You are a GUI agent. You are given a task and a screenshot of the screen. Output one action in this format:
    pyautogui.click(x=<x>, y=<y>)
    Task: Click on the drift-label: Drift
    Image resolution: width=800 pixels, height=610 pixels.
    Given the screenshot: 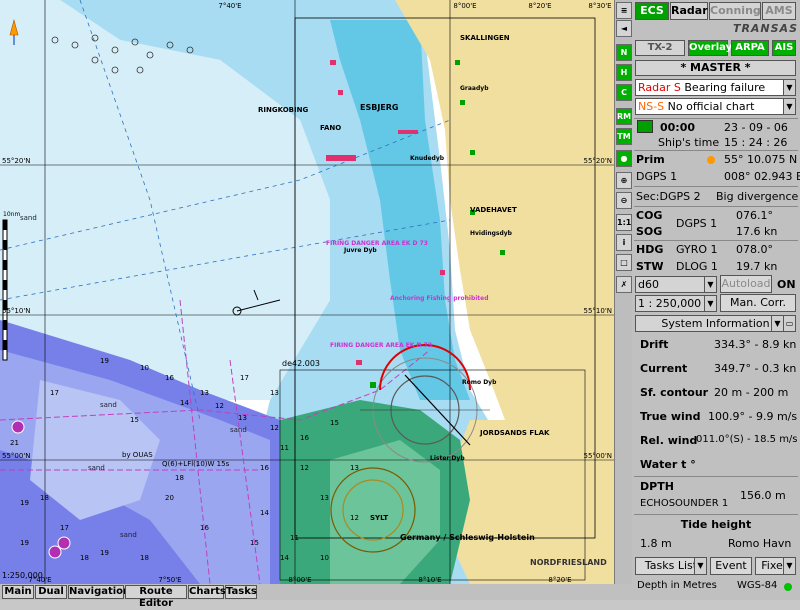 What is the action you would take?
    pyautogui.click(x=654, y=344)
    